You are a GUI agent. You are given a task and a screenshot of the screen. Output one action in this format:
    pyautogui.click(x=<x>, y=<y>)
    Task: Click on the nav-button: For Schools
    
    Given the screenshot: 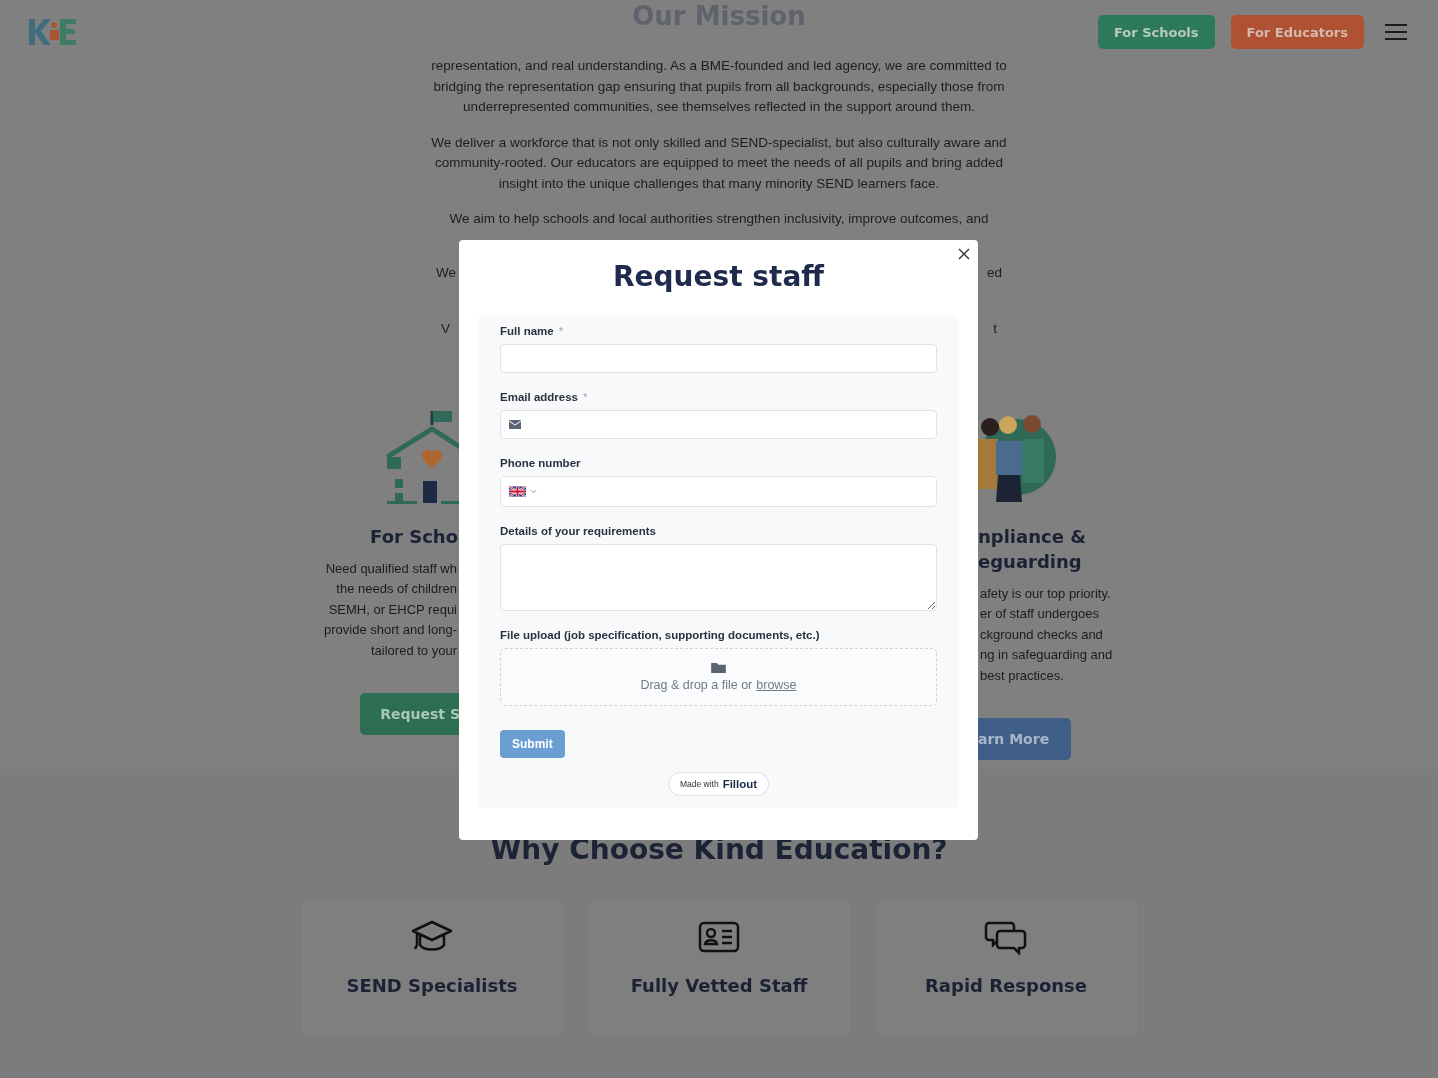 What is the action you would take?
    pyautogui.click(x=1156, y=32)
    